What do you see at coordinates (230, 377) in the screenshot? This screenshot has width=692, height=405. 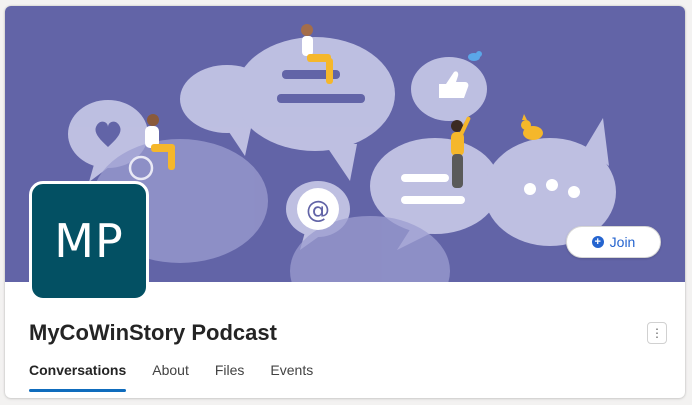 I see `tab-files: Files` at bounding box center [230, 377].